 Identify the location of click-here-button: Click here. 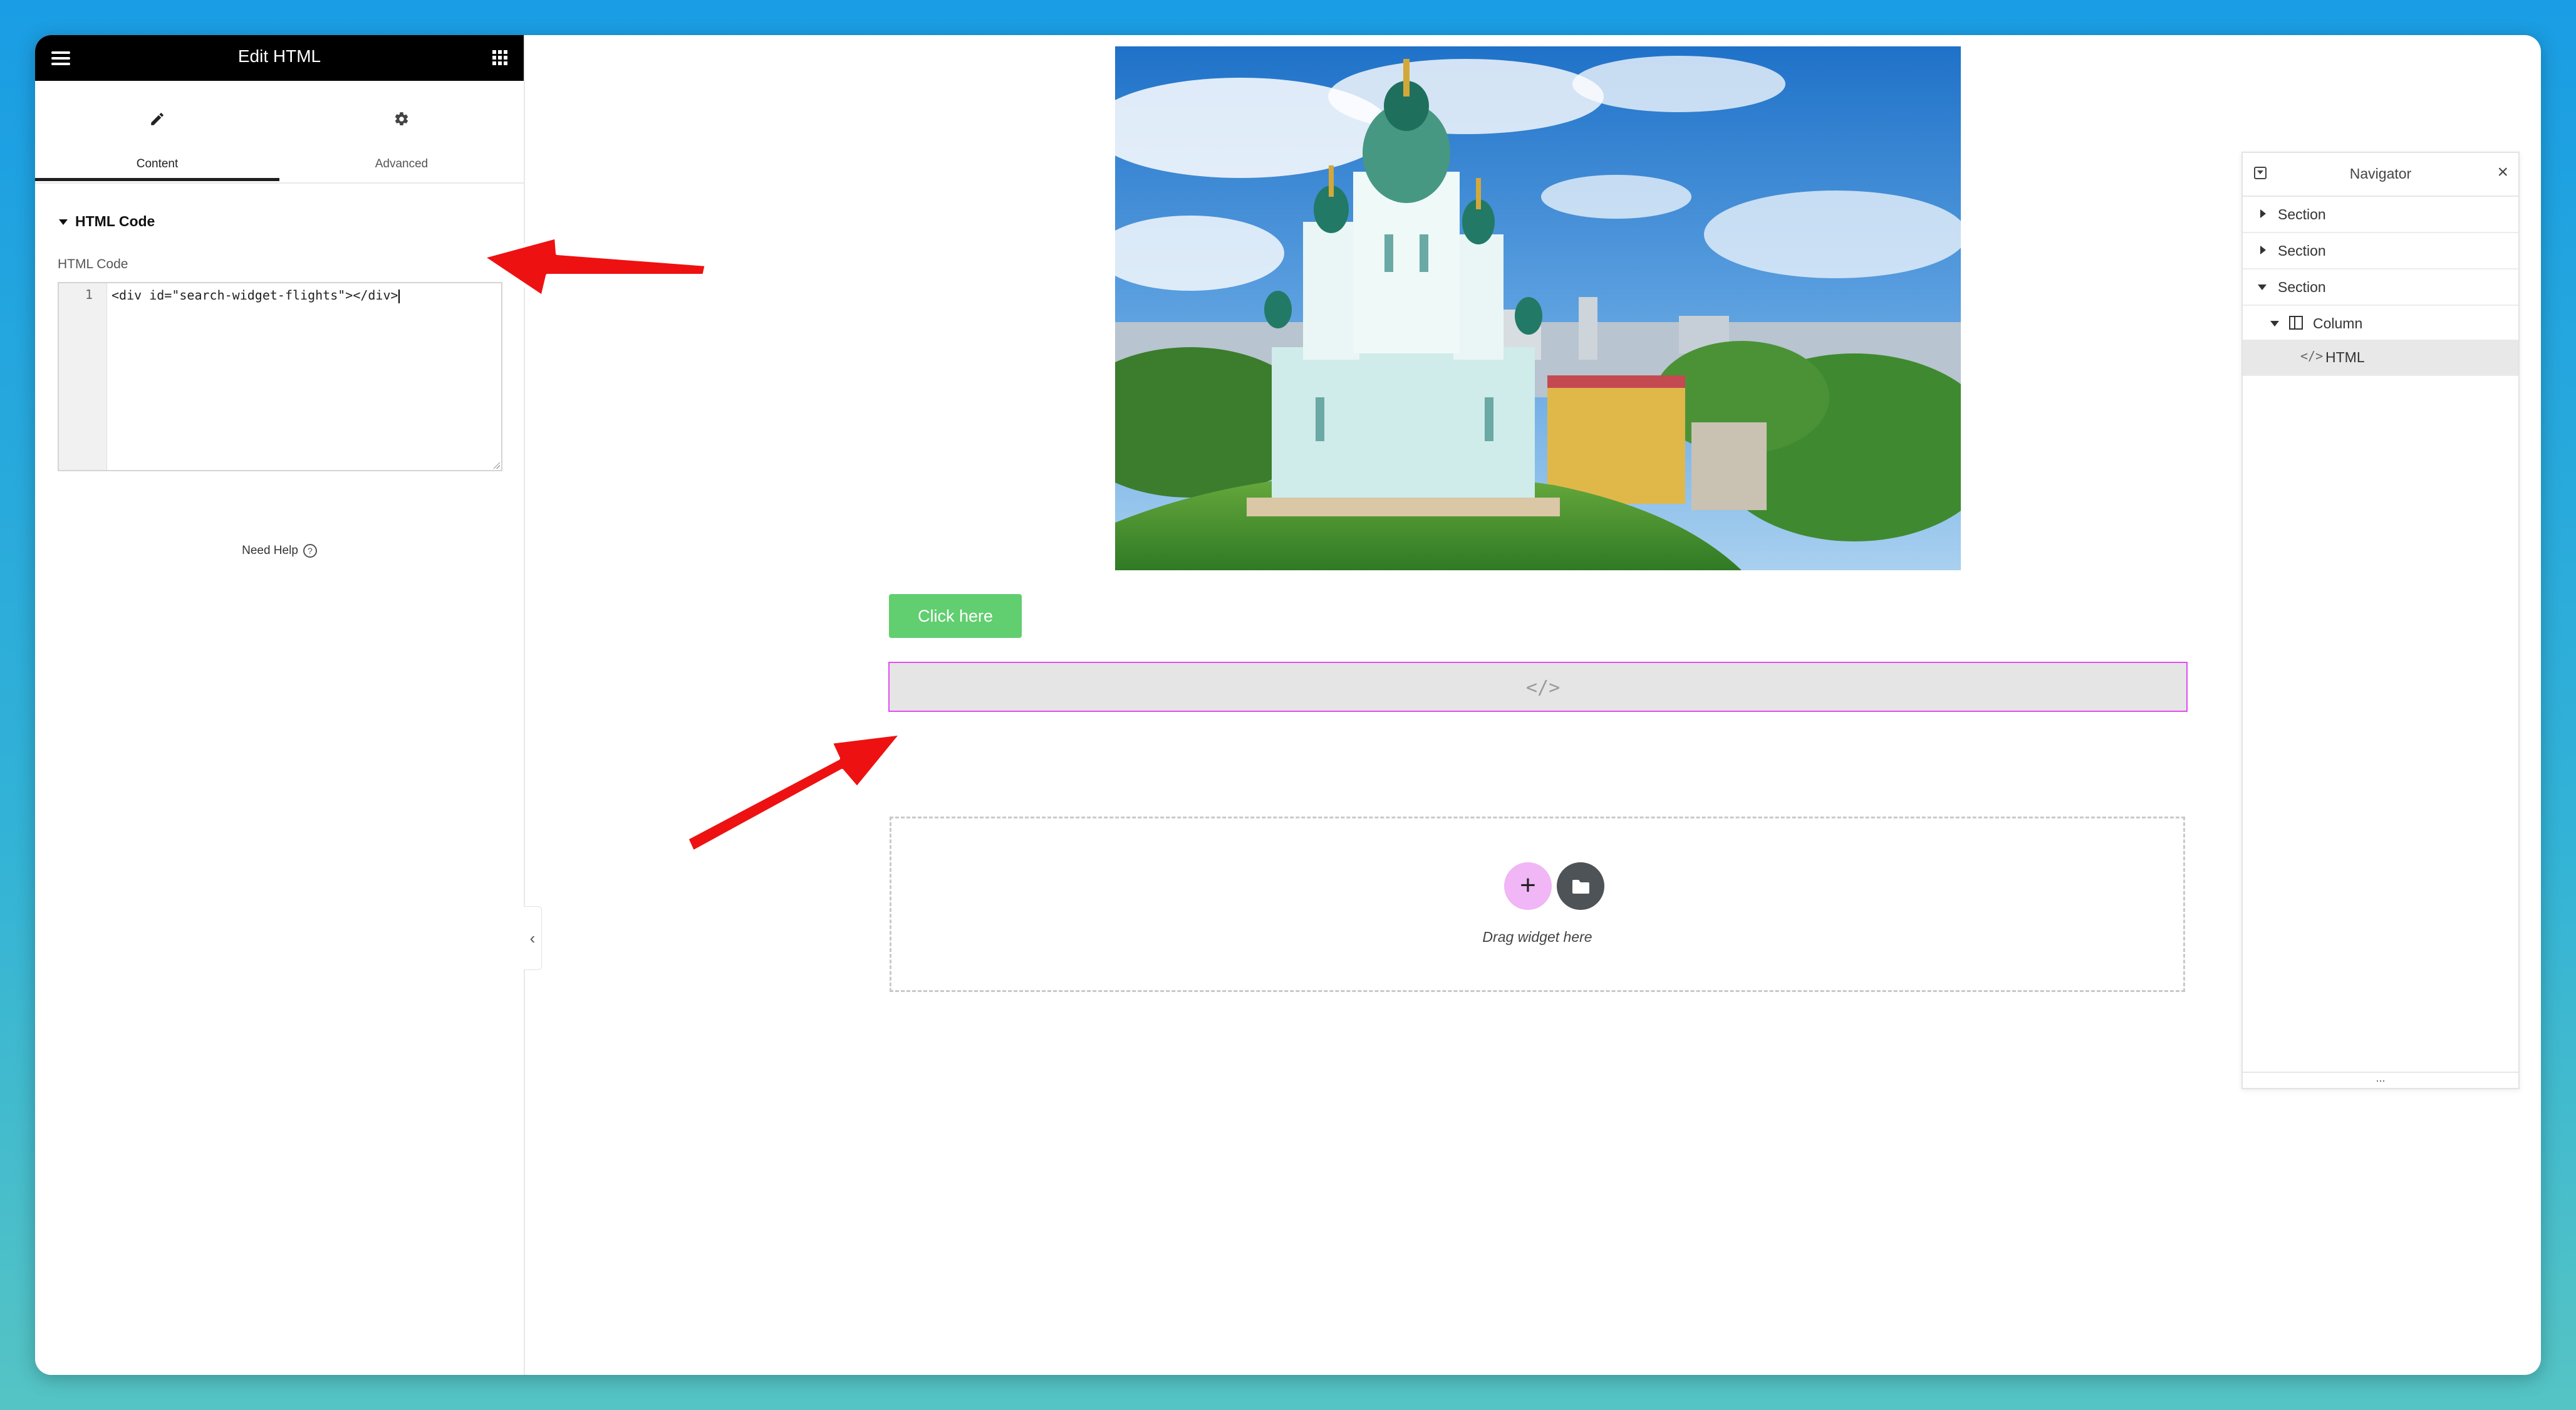
(955, 616).